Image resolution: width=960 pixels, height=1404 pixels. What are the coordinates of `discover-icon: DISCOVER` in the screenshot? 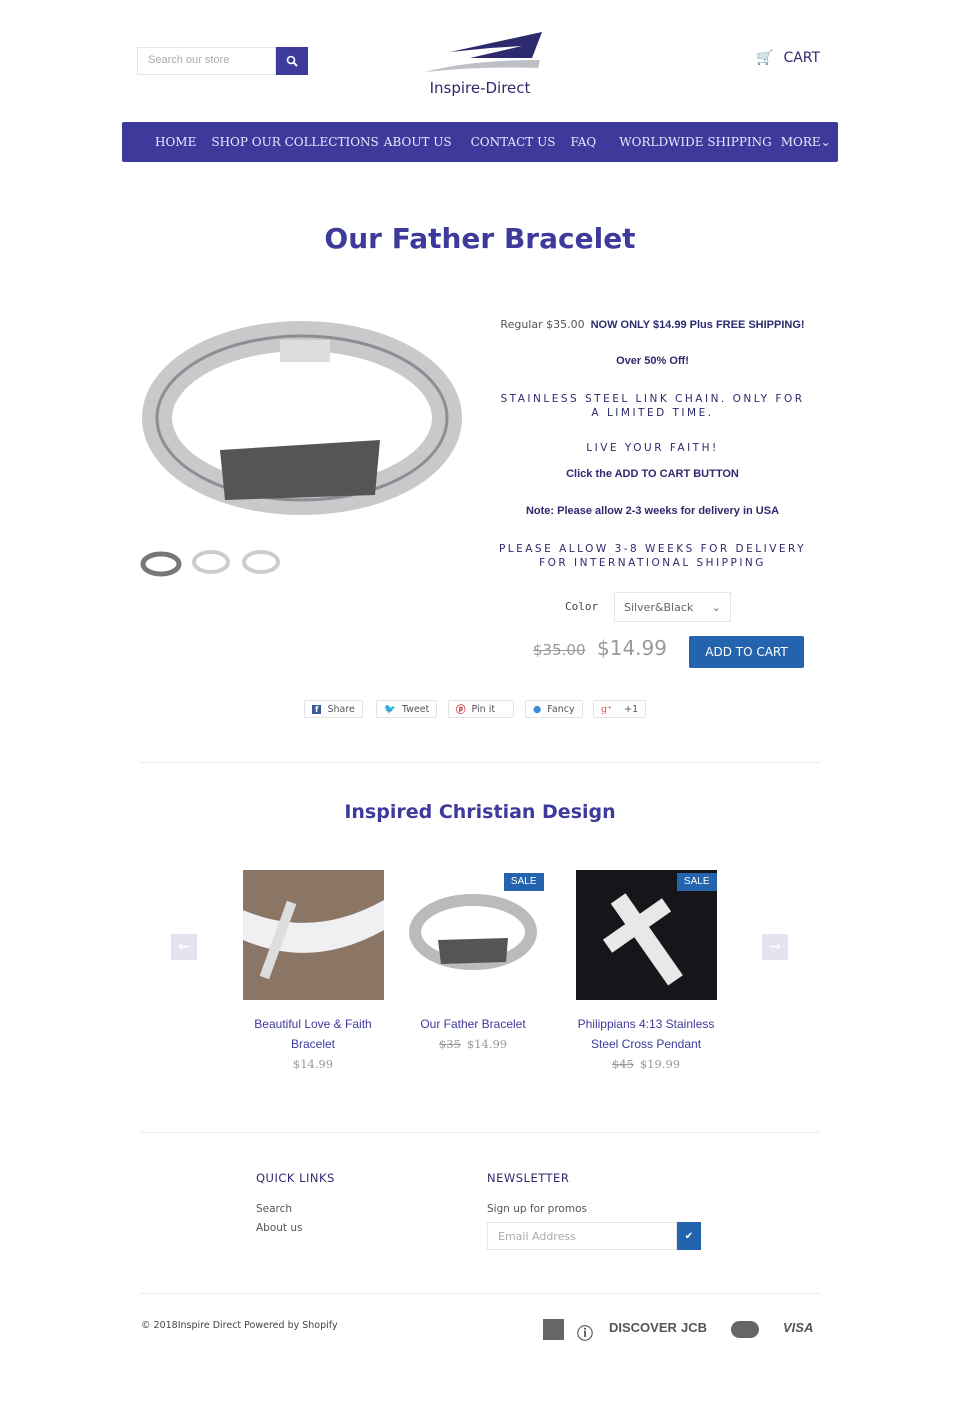 It's located at (643, 1327).